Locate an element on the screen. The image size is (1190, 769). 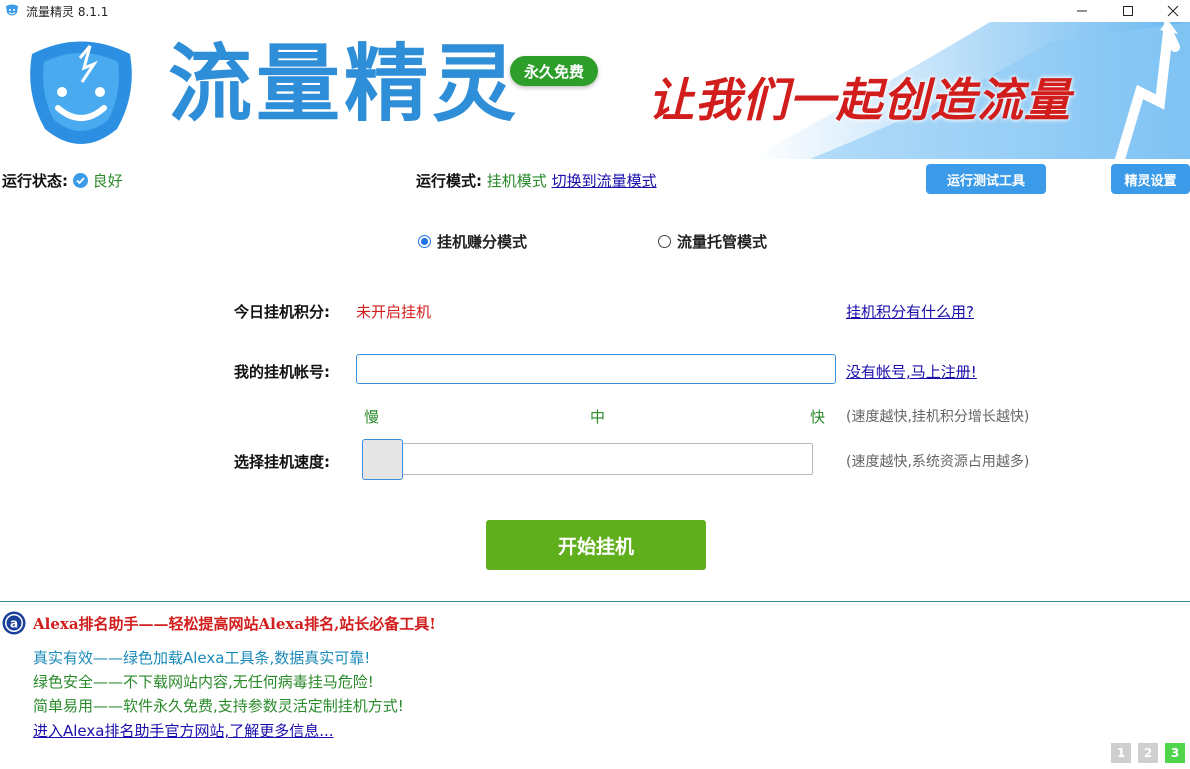
check-circle-icon is located at coordinates (80, 180).